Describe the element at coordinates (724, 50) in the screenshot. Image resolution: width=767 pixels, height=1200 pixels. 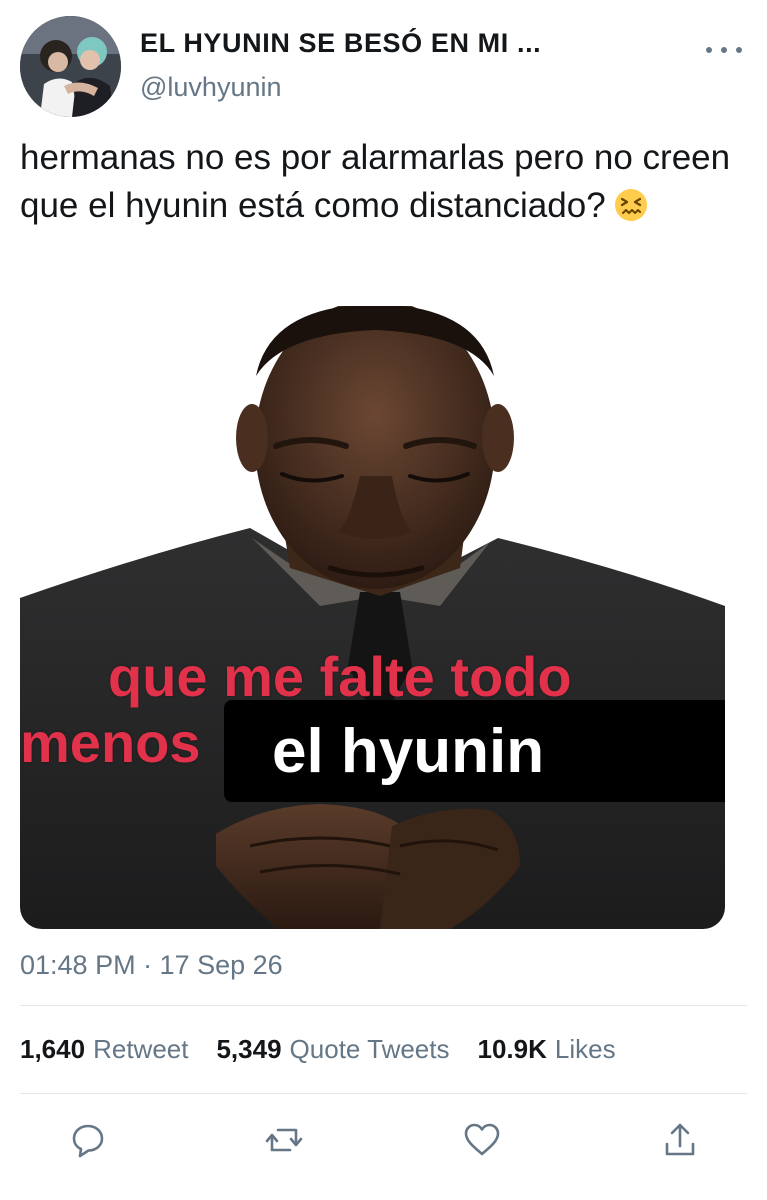
I see `more-options-icon` at that location.